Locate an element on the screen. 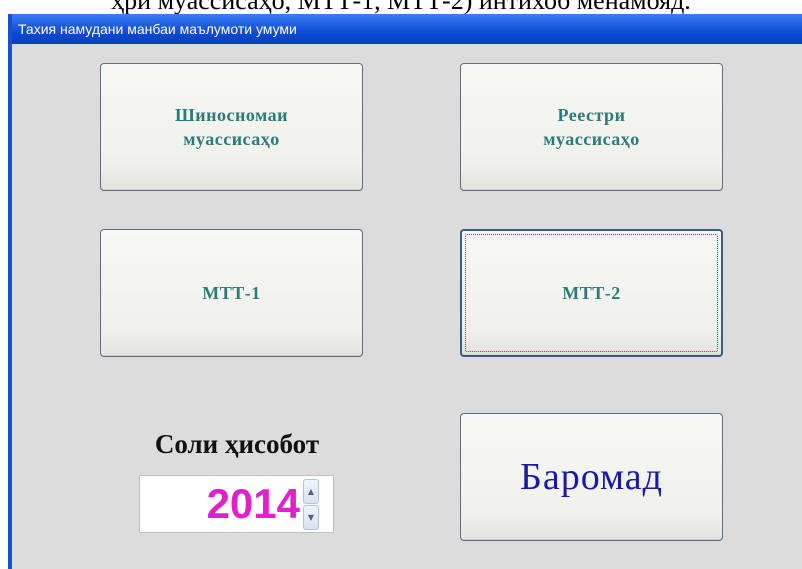  spin-up-arrow-icon: ▲ is located at coordinates (311, 491).